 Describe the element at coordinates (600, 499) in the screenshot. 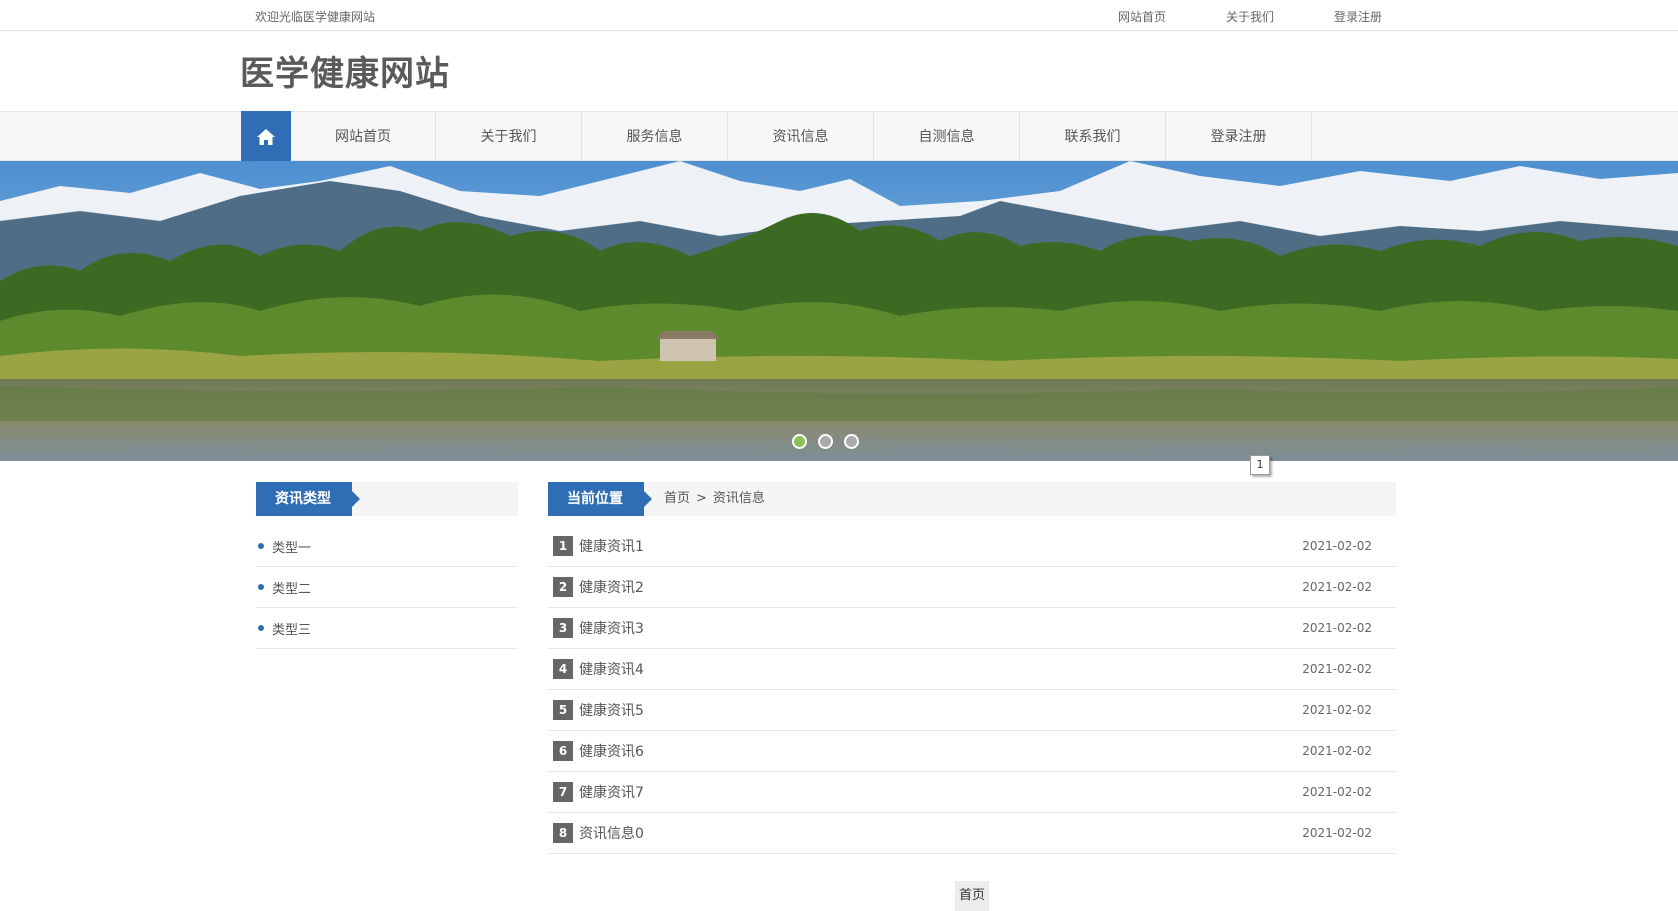

I see `location-title: 当前位置` at that location.